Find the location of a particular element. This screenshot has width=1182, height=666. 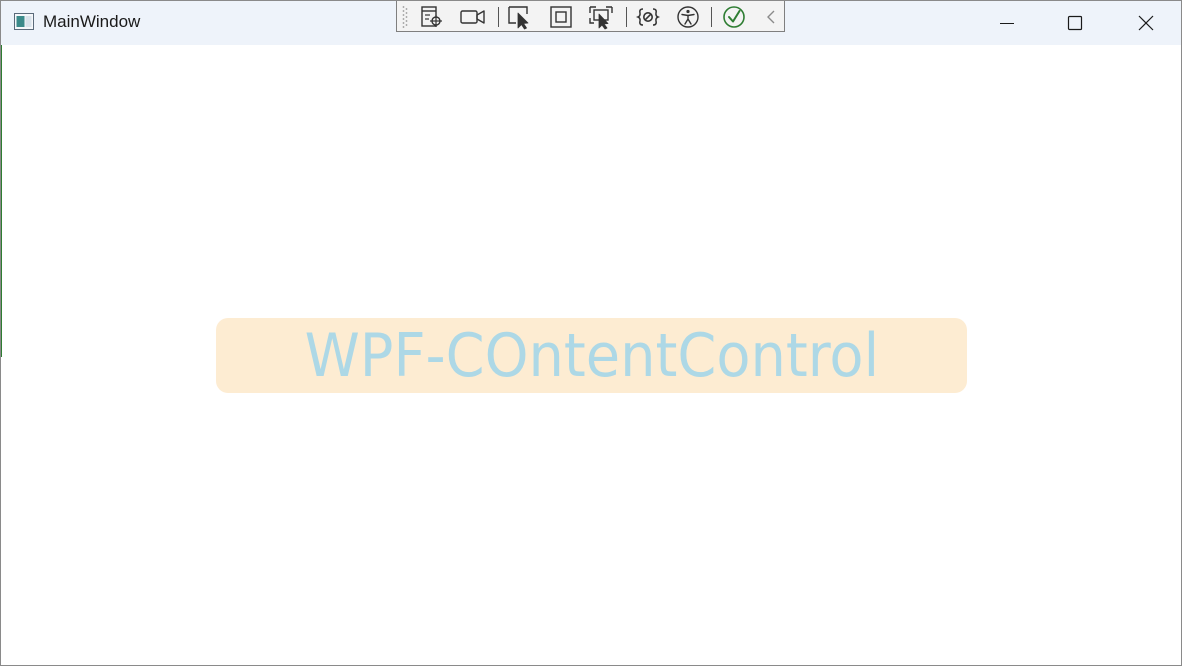

maximize-icon is located at coordinates (1075, 23).